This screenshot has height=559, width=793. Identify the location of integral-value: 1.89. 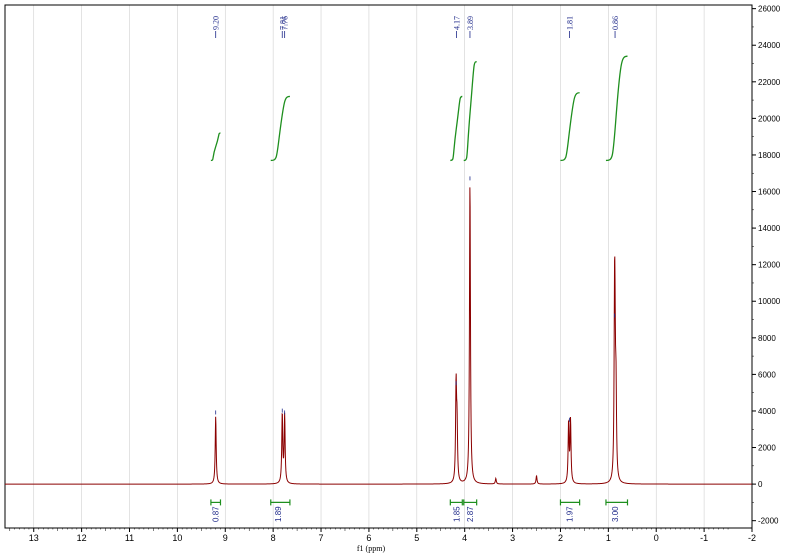
(278, 514).